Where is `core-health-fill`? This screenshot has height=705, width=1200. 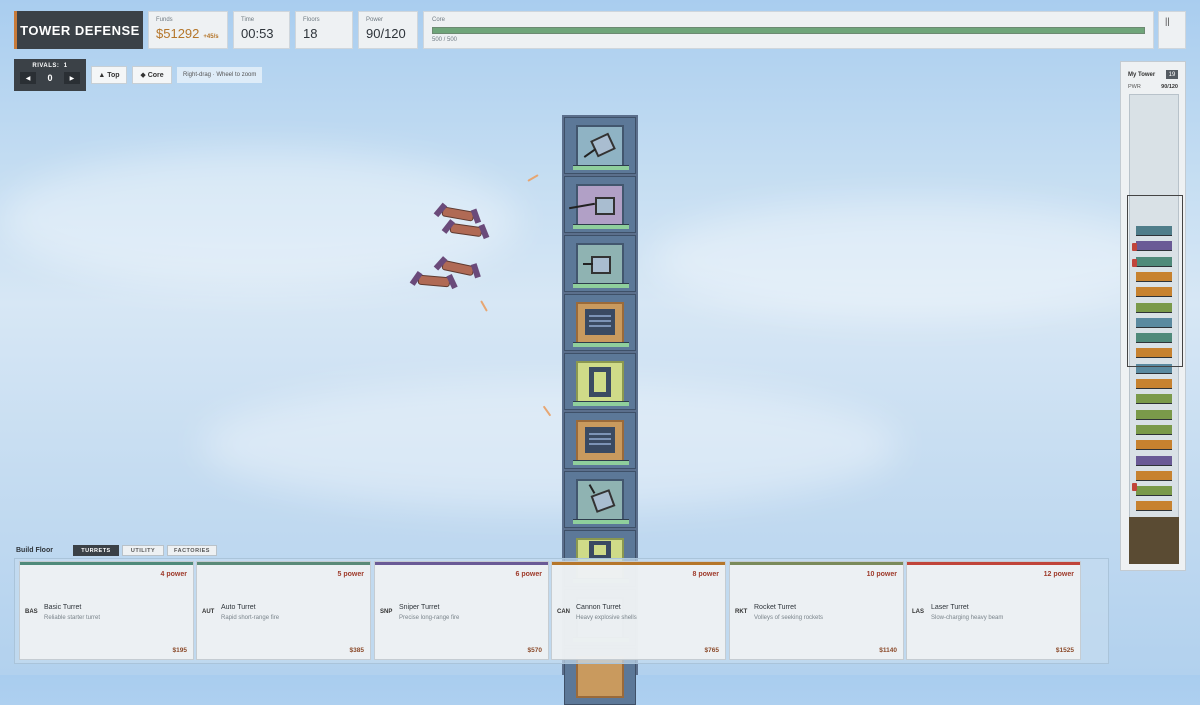 core-health-fill is located at coordinates (788, 30).